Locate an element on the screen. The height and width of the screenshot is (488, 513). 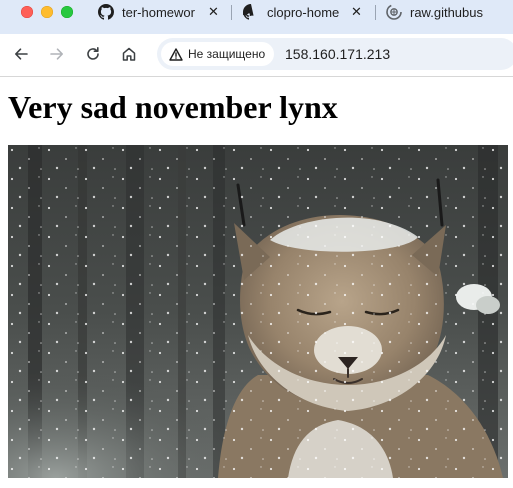
home-button is located at coordinates (129, 54).